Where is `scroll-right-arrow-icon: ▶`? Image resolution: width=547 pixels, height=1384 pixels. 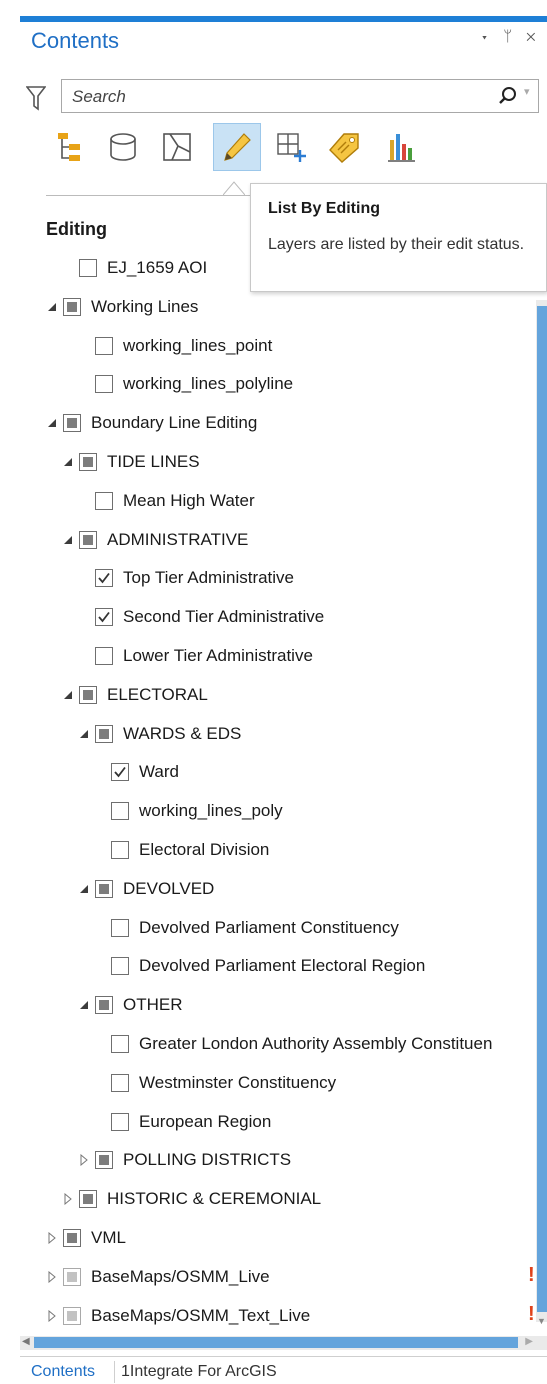
scroll-right-arrow-icon: ▶ is located at coordinates (529, 1341).